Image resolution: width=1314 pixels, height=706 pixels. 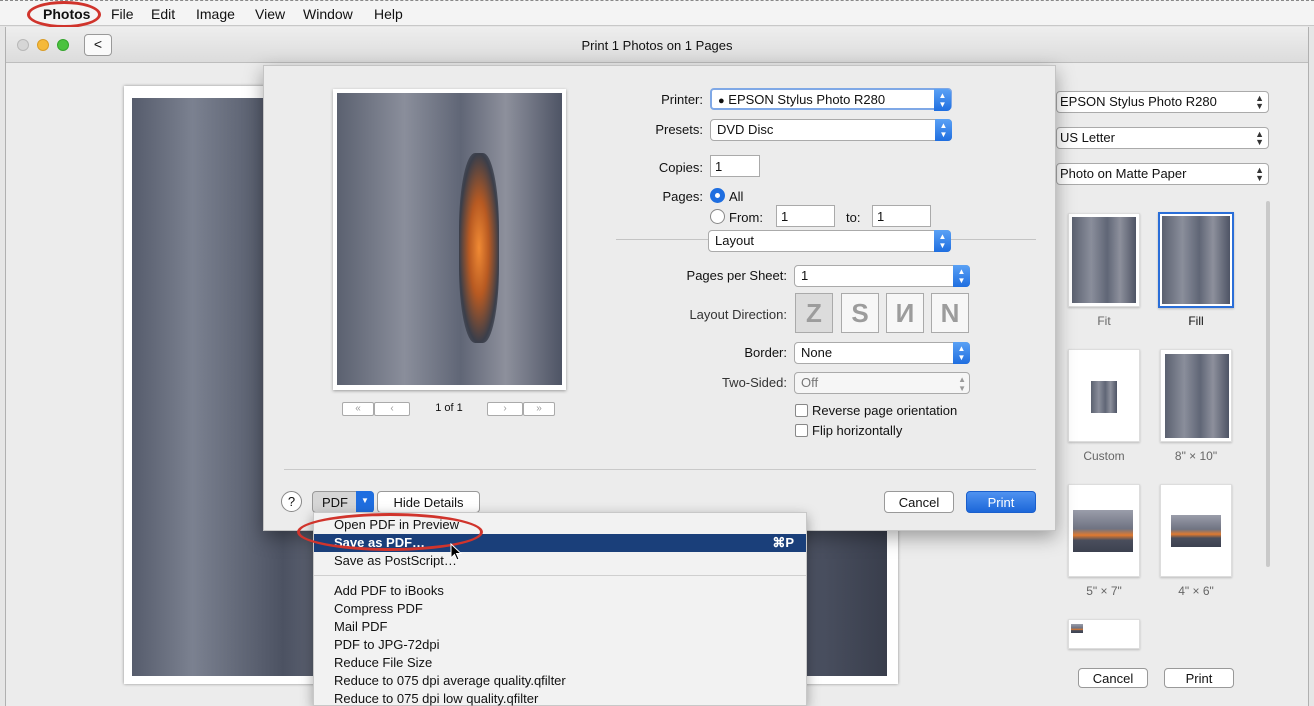 I want to click on copies-input: 1, so click(x=735, y=166).